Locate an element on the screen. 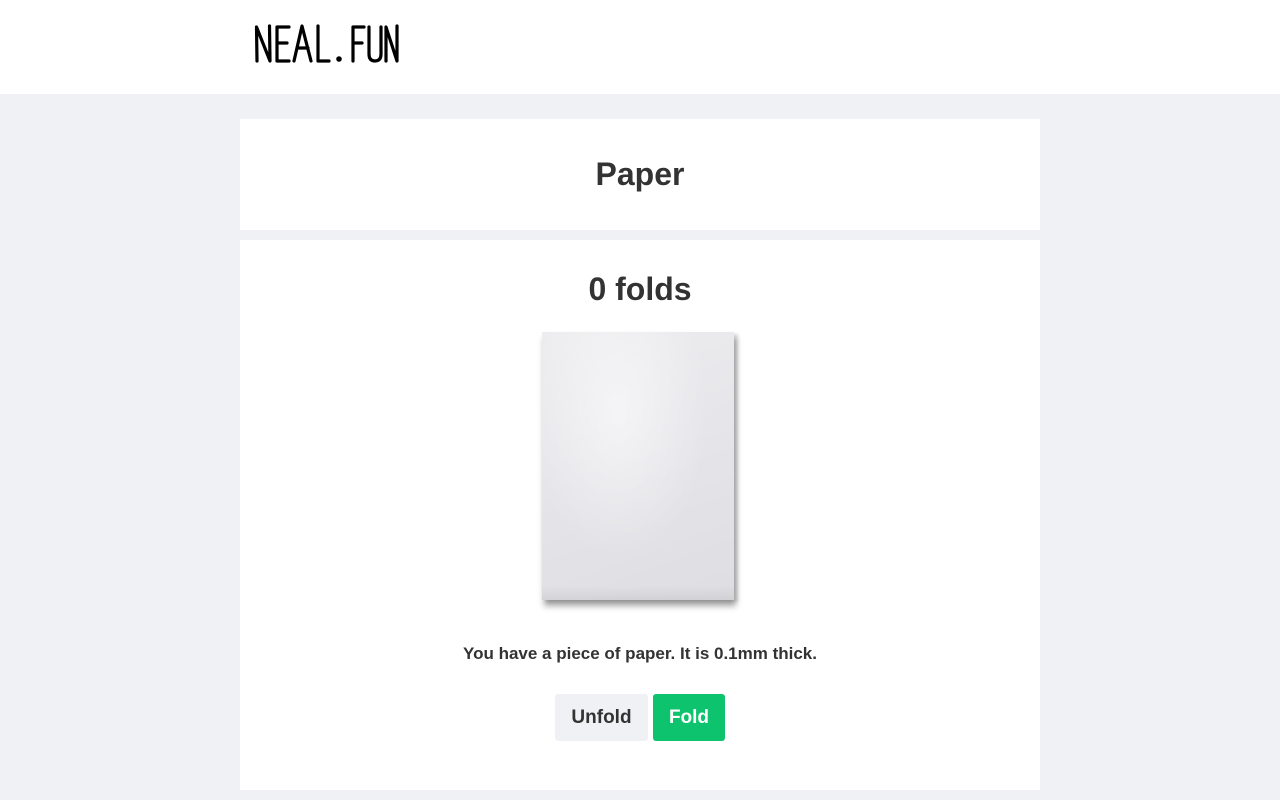 This screenshot has width=1280, height=800. fold-count: 0 folds is located at coordinates (640, 289).